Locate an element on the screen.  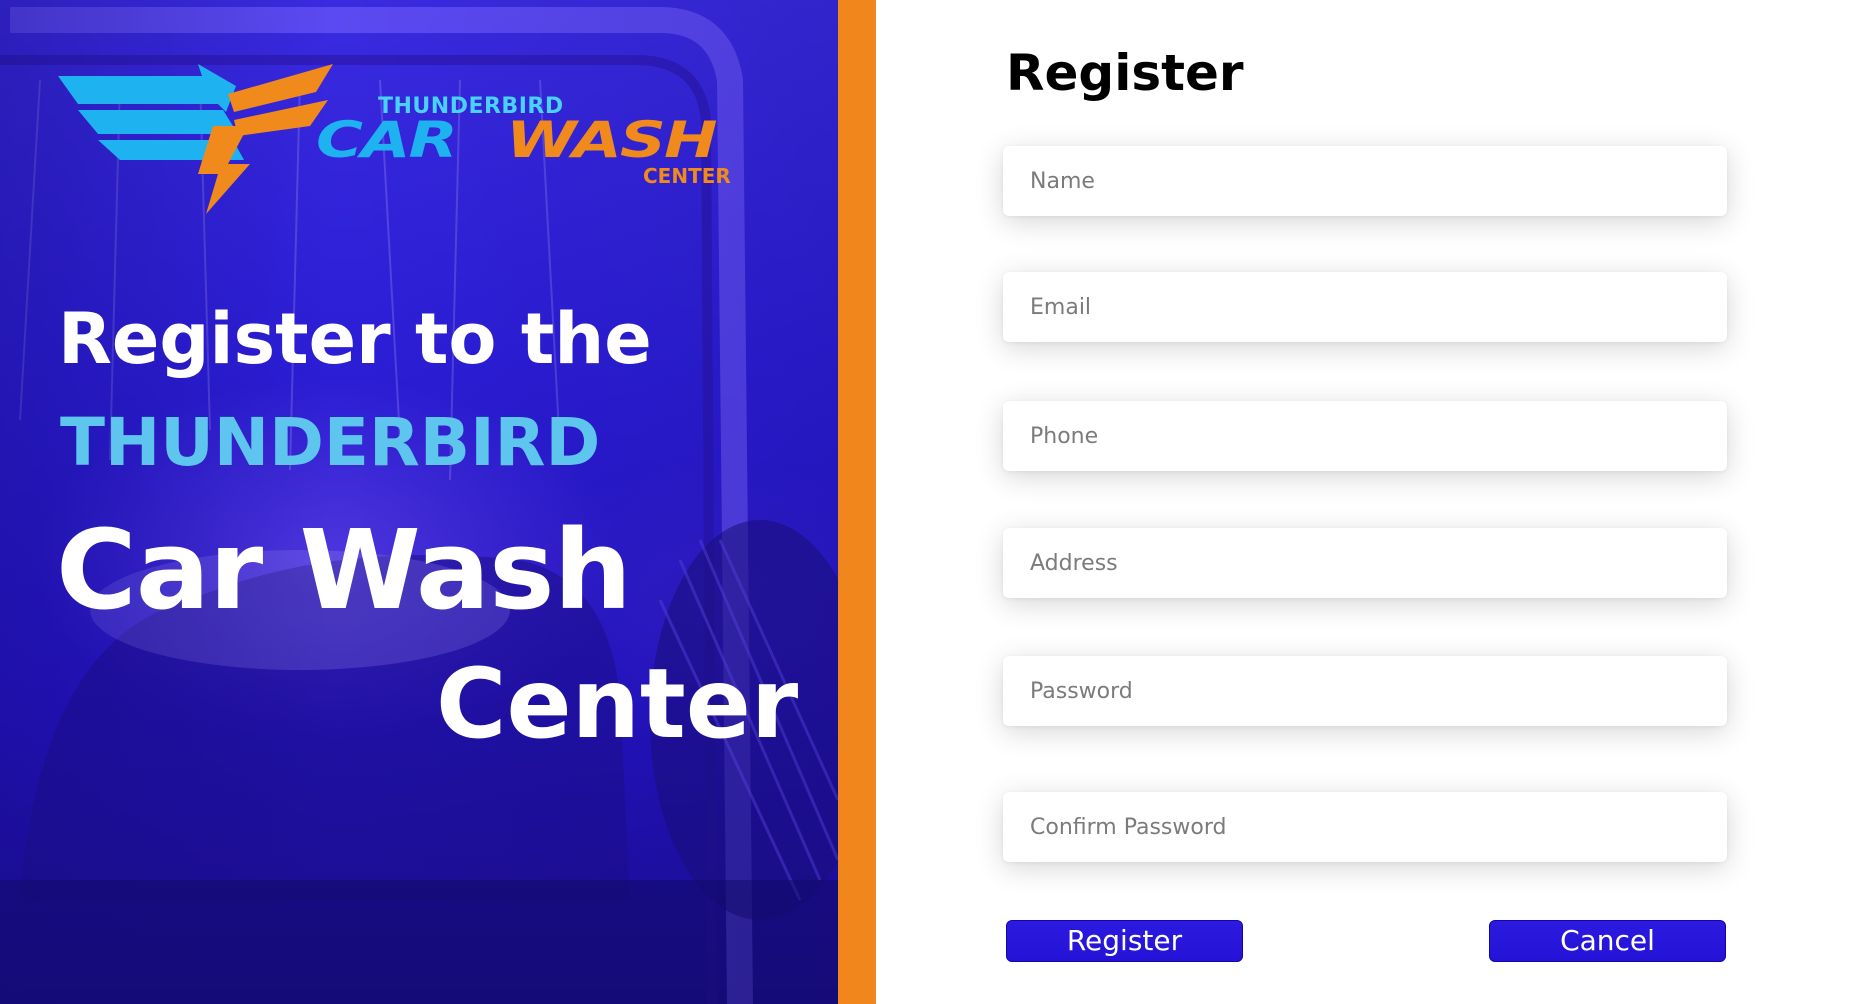
cancel-button: Cancel is located at coordinates (1607, 941).